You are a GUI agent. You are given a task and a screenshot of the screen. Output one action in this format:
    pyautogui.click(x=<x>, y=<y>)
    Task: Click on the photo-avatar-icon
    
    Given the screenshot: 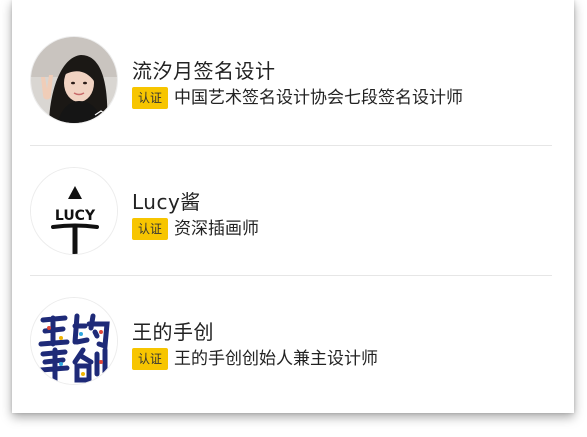 What is the action you would take?
    pyautogui.click(x=74, y=80)
    